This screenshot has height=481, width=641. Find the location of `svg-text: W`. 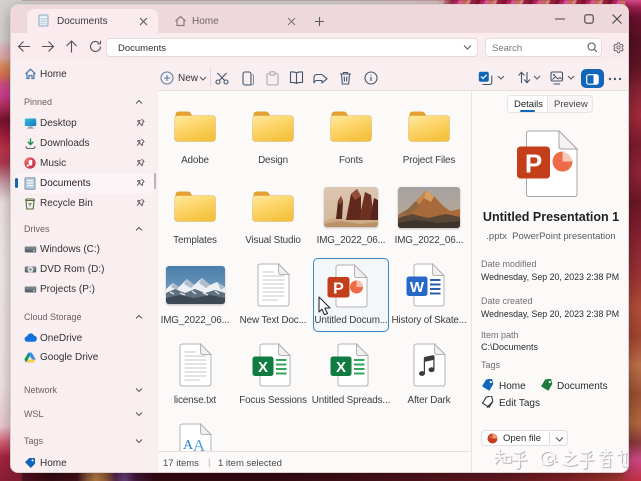

svg-text: W is located at coordinates (417, 287).